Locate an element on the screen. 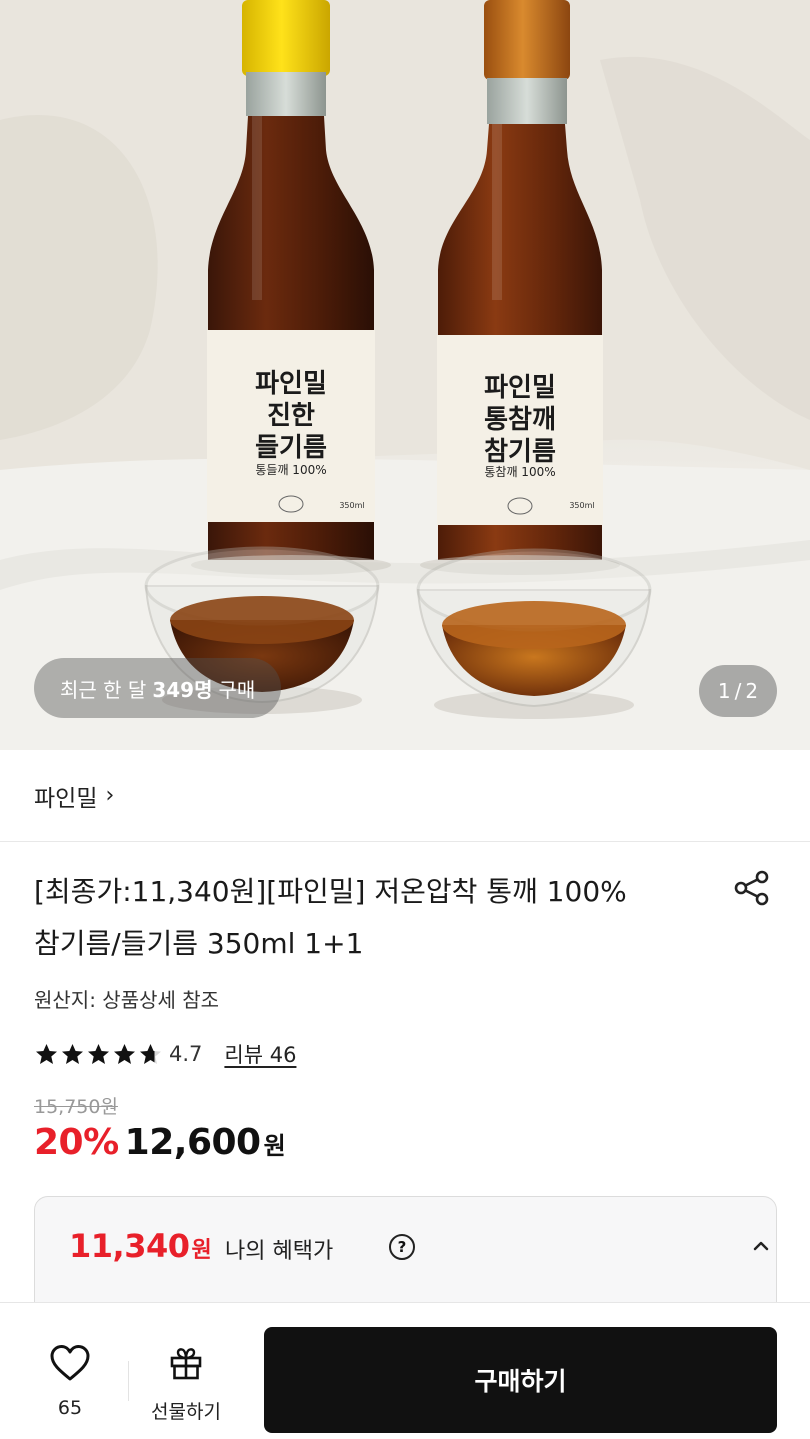 Image resolution: width=810 pixels, height=1439 pixels. right-label-sub: 통참깨 100% is located at coordinates (519, 472).